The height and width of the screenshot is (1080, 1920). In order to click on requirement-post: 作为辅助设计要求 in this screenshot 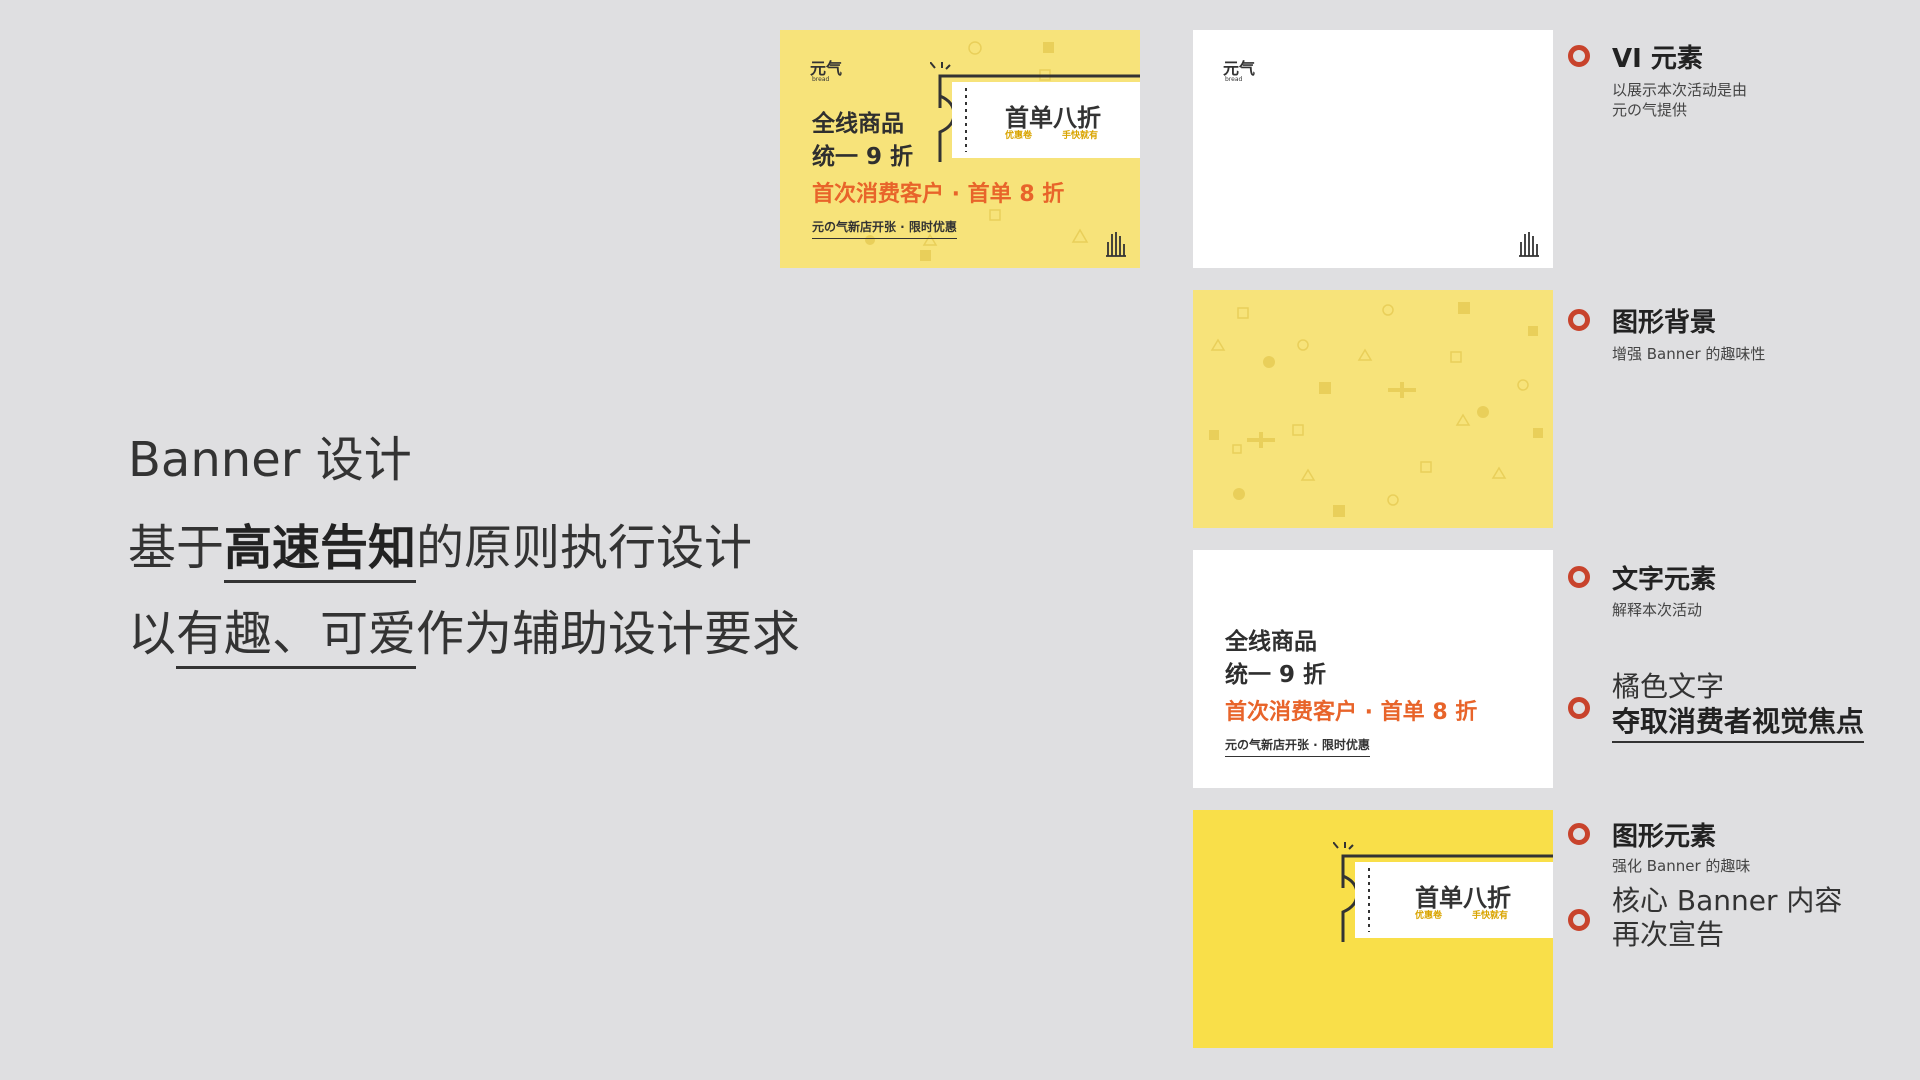, I will do `click(608, 634)`.